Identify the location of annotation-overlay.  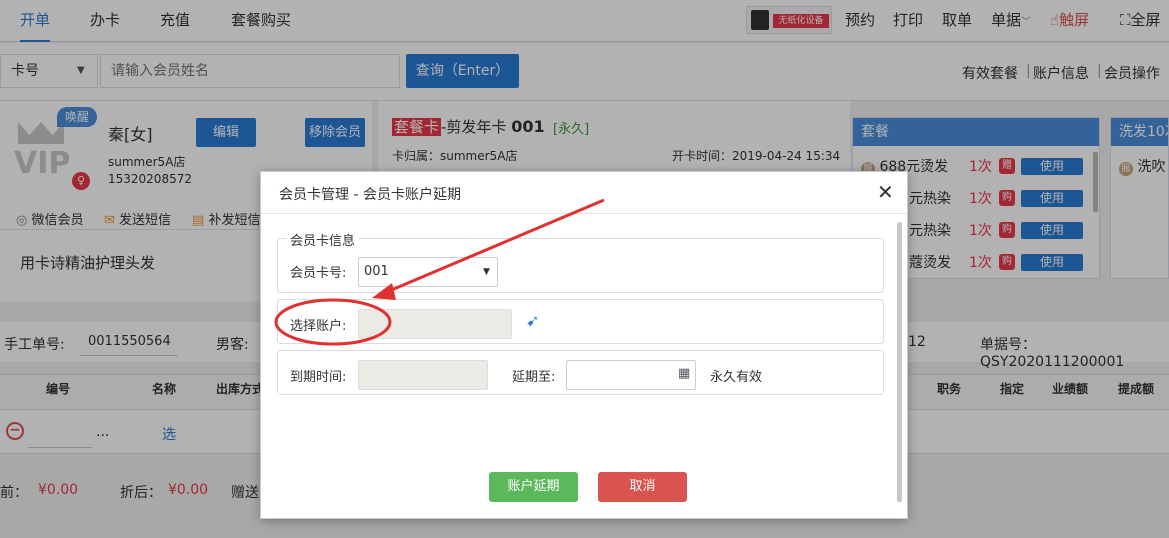
(439, 272).